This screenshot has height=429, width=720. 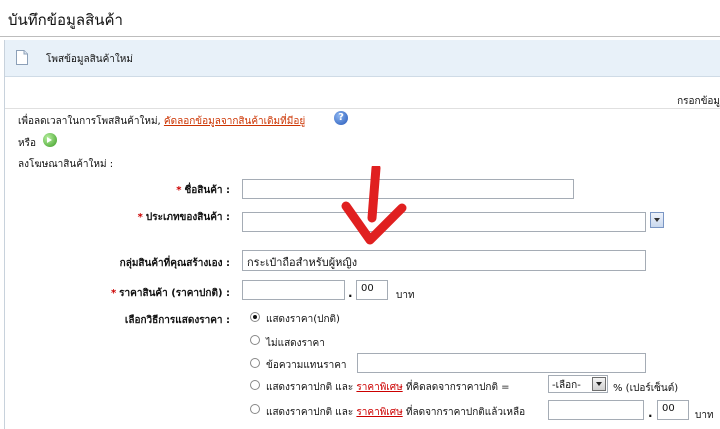 What do you see at coordinates (599, 384) in the screenshot?
I see `chevron-down-icon` at bounding box center [599, 384].